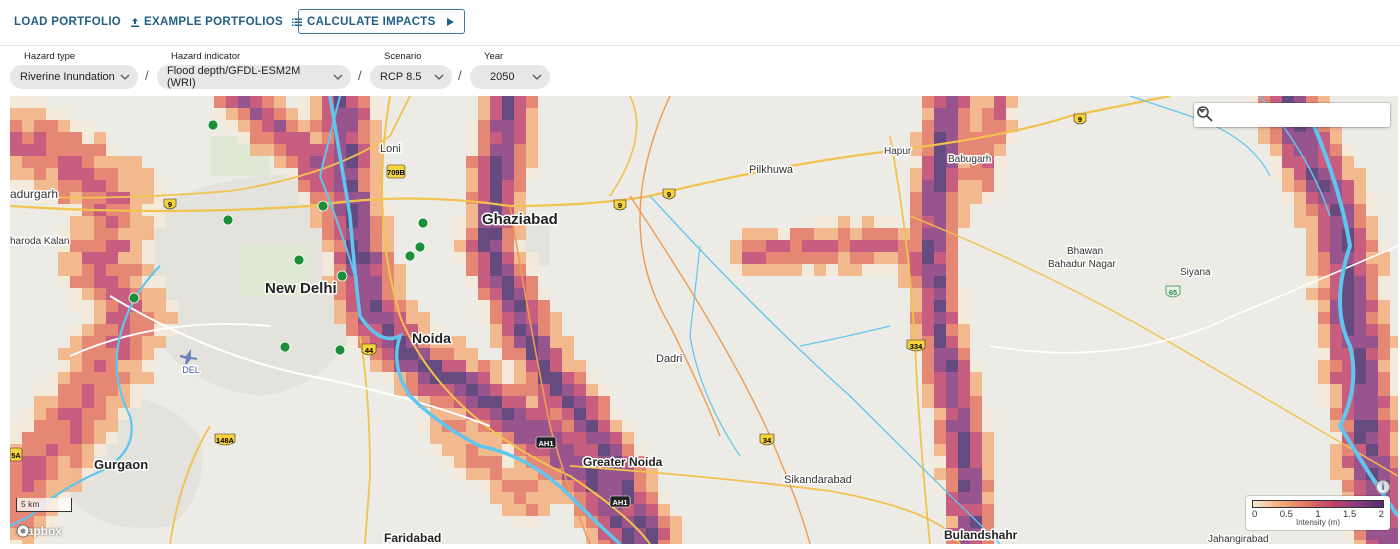 The image size is (1400, 549). I want to click on place-label-babugarh: Babugarh, so click(969, 159).